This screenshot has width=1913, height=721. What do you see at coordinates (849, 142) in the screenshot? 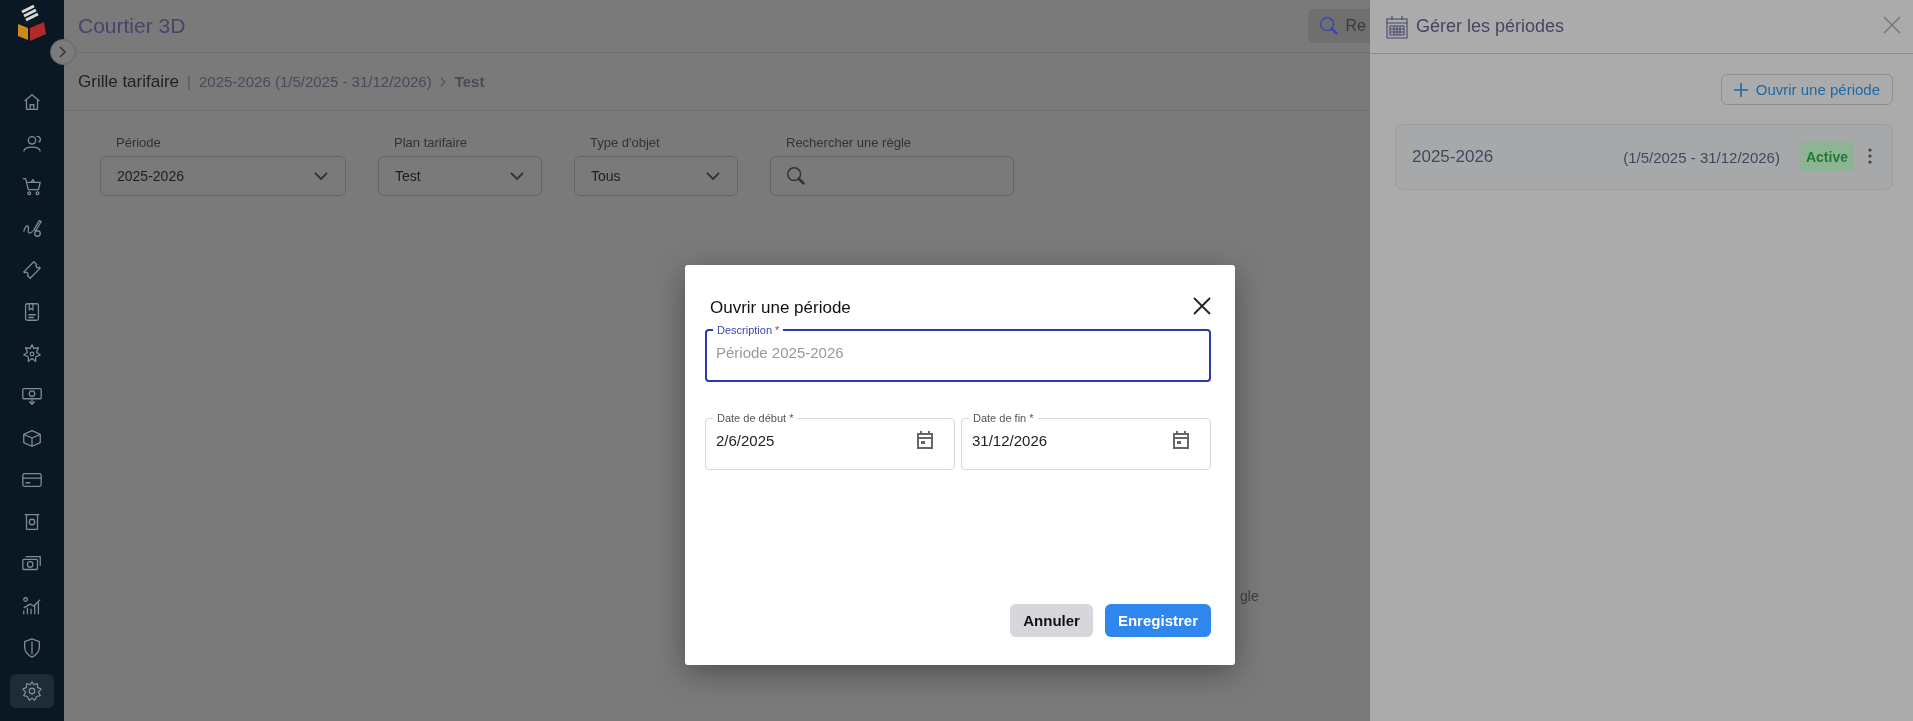
I see `filter-label: Rechercher une règle` at bounding box center [849, 142].